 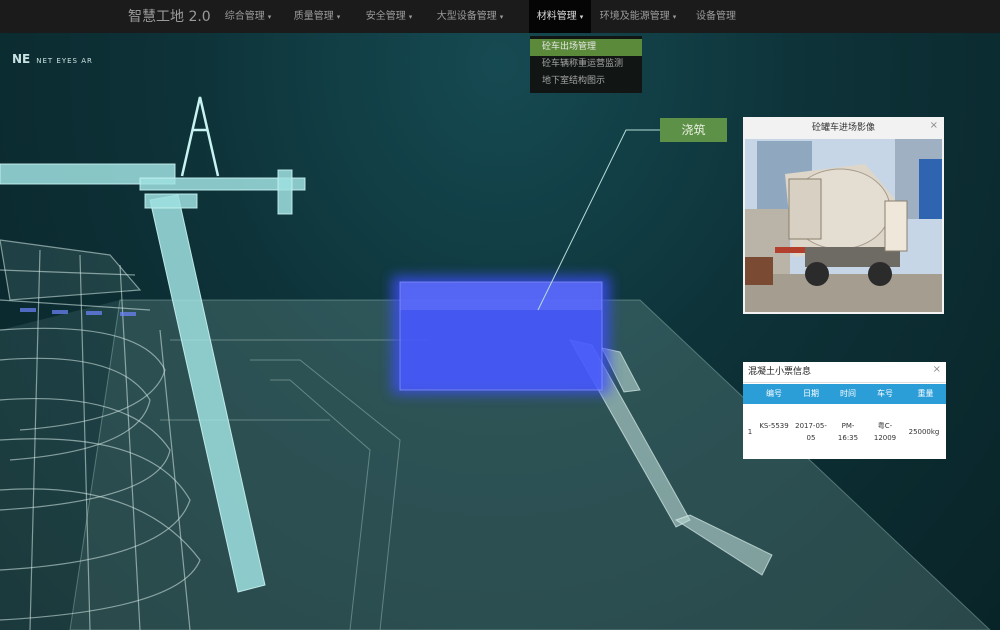 What do you see at coordinates (586, 47) in the screenshot?
I see `dropdown-item-concrete-truck-exit: 砼车出场管理` at bounding box center [586, 47].